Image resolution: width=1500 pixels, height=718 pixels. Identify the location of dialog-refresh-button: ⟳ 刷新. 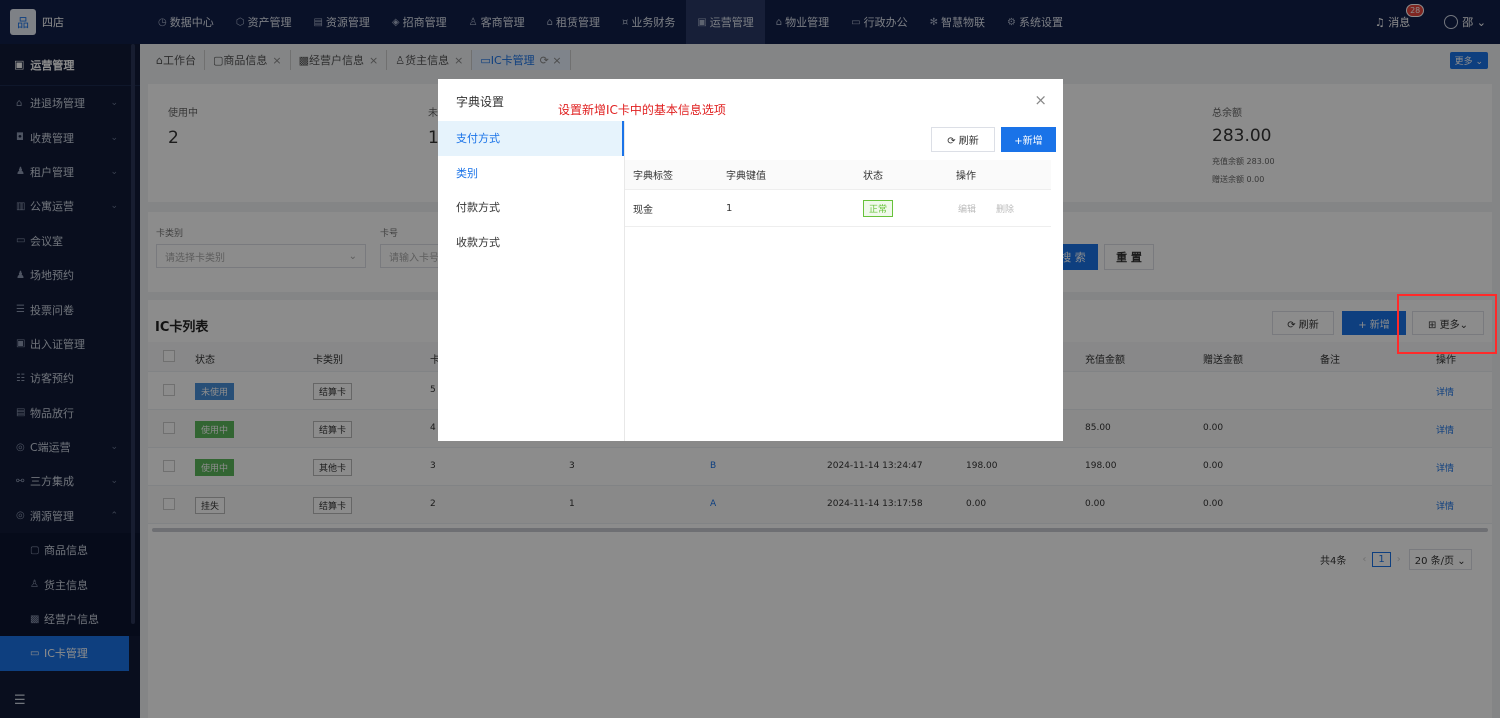
(963, 139).